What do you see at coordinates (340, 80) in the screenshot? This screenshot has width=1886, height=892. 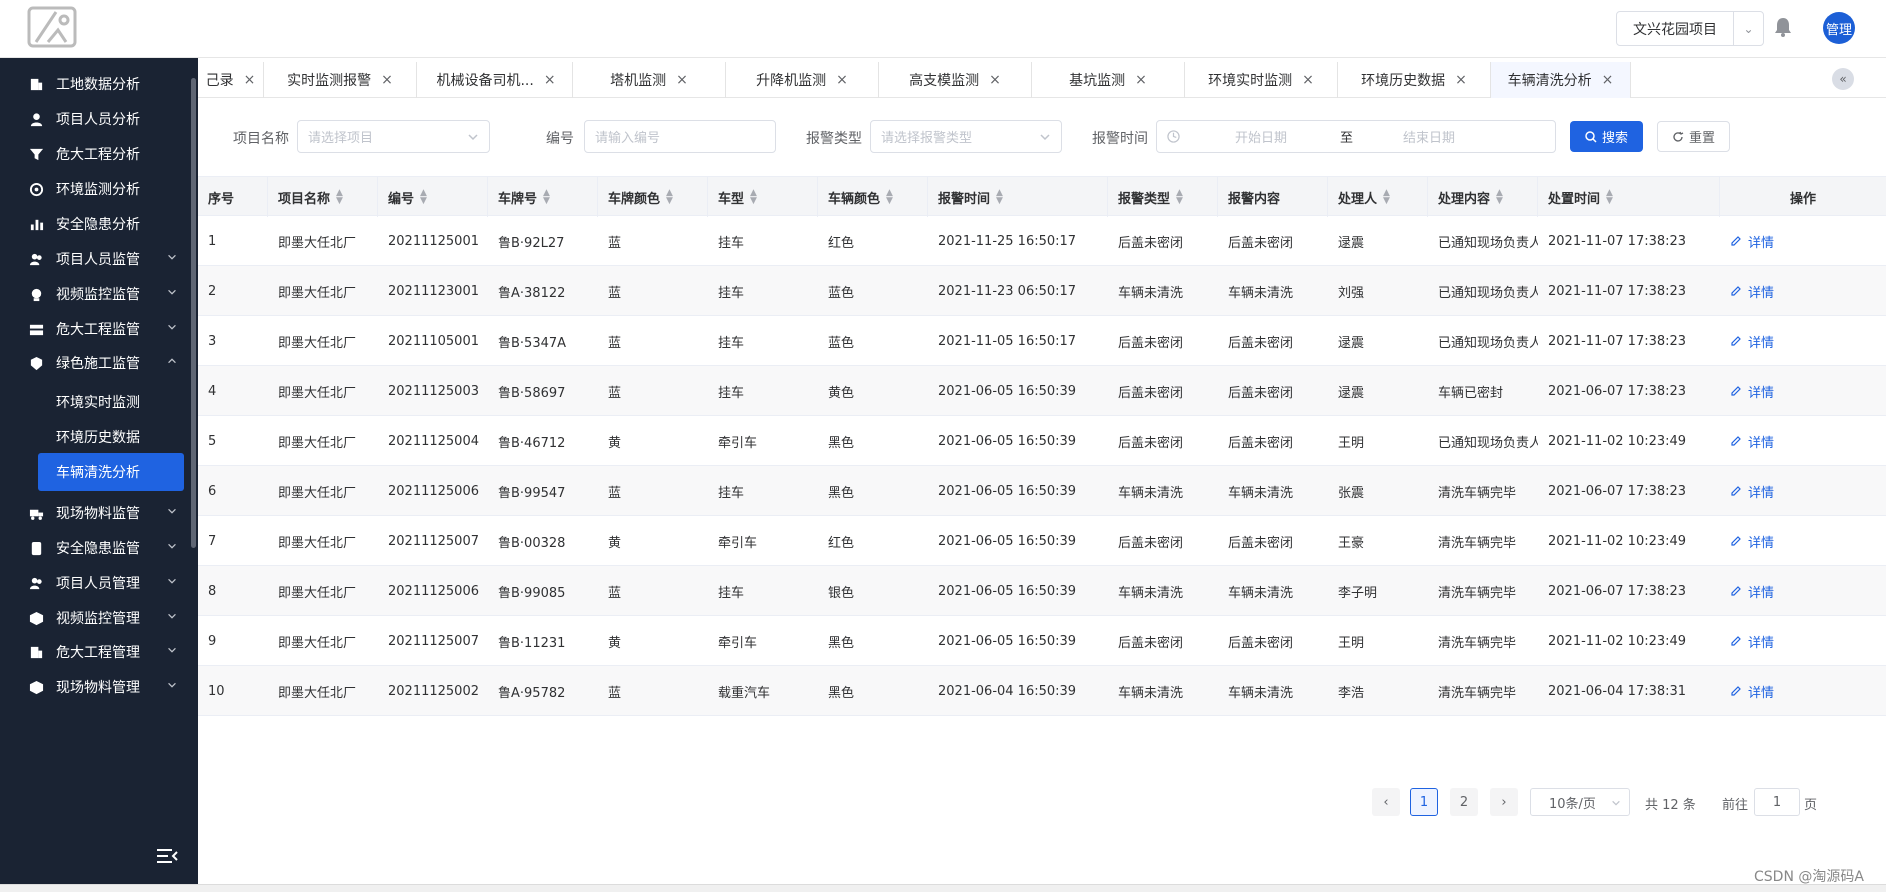 I see `tab: 实时监测报警 ×` at bounding box center [340, 80].